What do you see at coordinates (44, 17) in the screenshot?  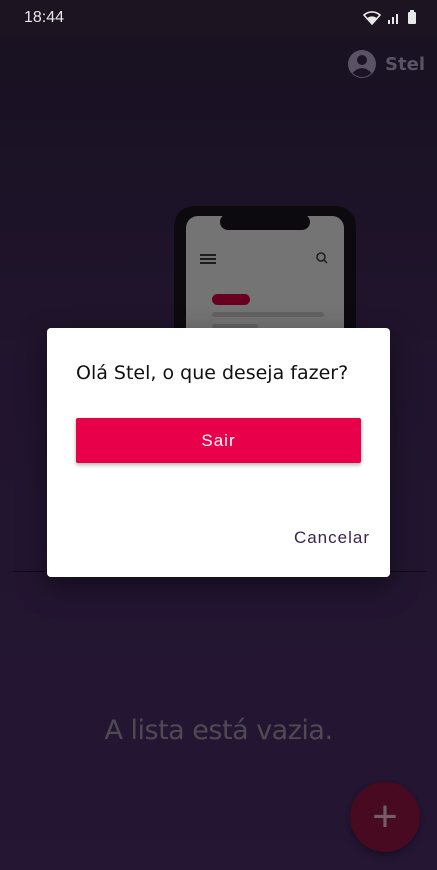 I see `status-time: 18:44` at bounding box center [44, 17].